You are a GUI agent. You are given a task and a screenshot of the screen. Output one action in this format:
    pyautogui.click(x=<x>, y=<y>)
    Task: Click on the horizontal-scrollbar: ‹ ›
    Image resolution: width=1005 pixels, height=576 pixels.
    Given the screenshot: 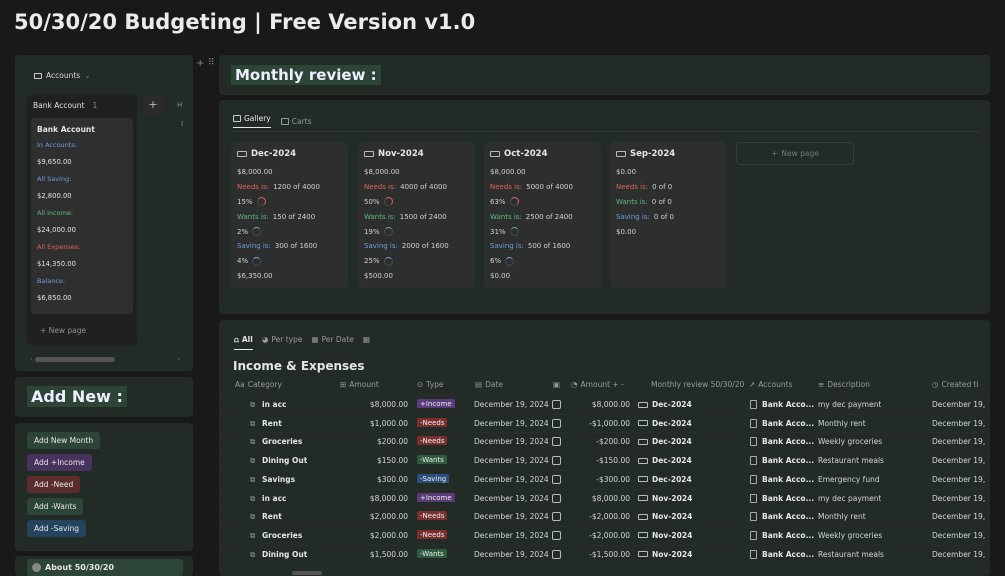 What is the action you would take?
    pyautogui.click(x=105, y=359)
    